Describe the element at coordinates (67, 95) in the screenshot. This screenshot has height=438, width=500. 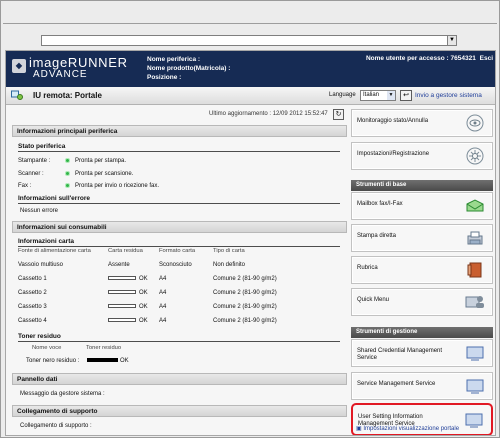
I see `page-title: IU remota: Portale` at that location.